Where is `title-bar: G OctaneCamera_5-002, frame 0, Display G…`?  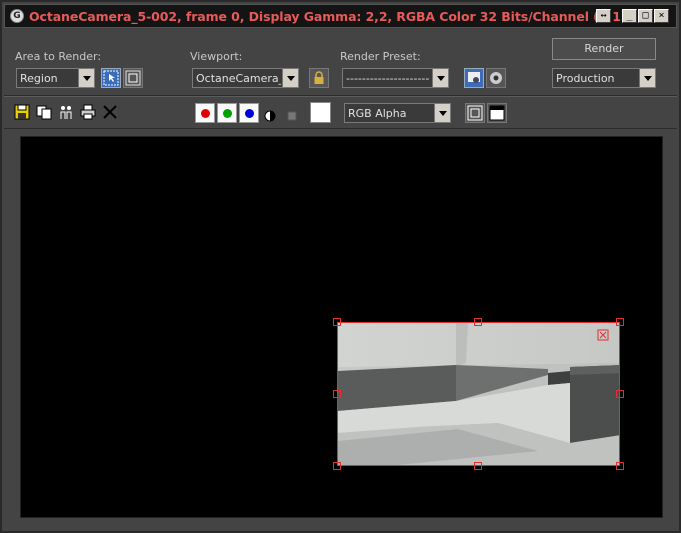 title-bar: G OctaneCamera_5-002, frame 0, Display G… is located at coordinates (340, 16).